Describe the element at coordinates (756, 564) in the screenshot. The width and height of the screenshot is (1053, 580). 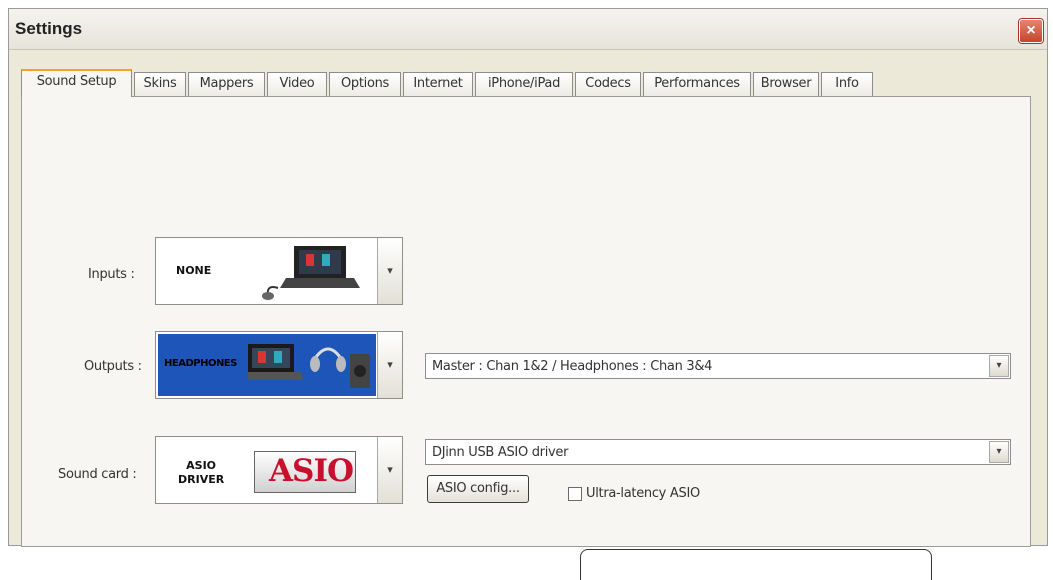
I see `bottom-panel-fragment` at that location.